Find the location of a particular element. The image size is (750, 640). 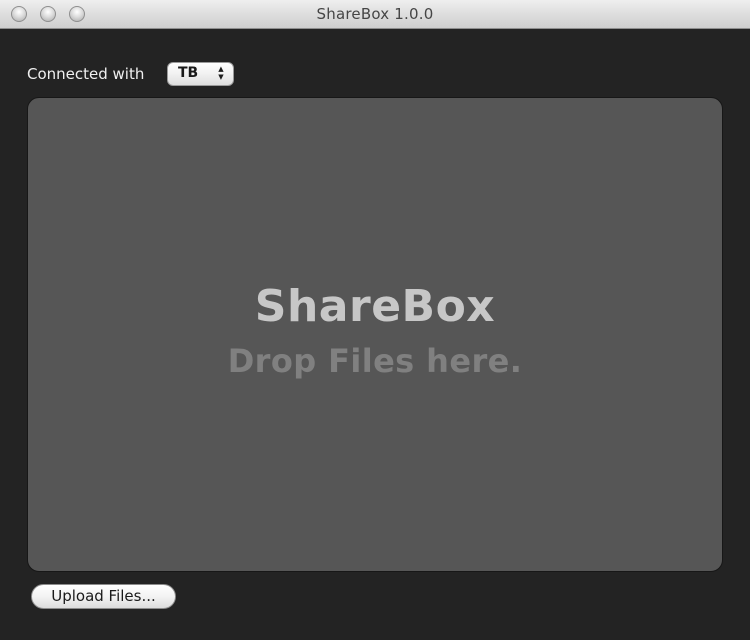

drop-zone-title: ShareBox is located at coordinates (375, 306).